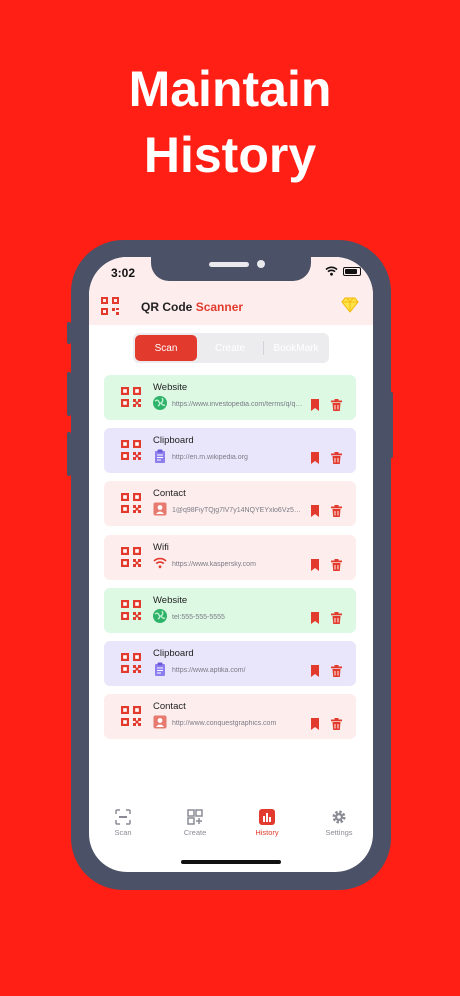  Describe the element at coordinates (230, 155) in the screenshot. I see `headline-line-2: History` at that location.